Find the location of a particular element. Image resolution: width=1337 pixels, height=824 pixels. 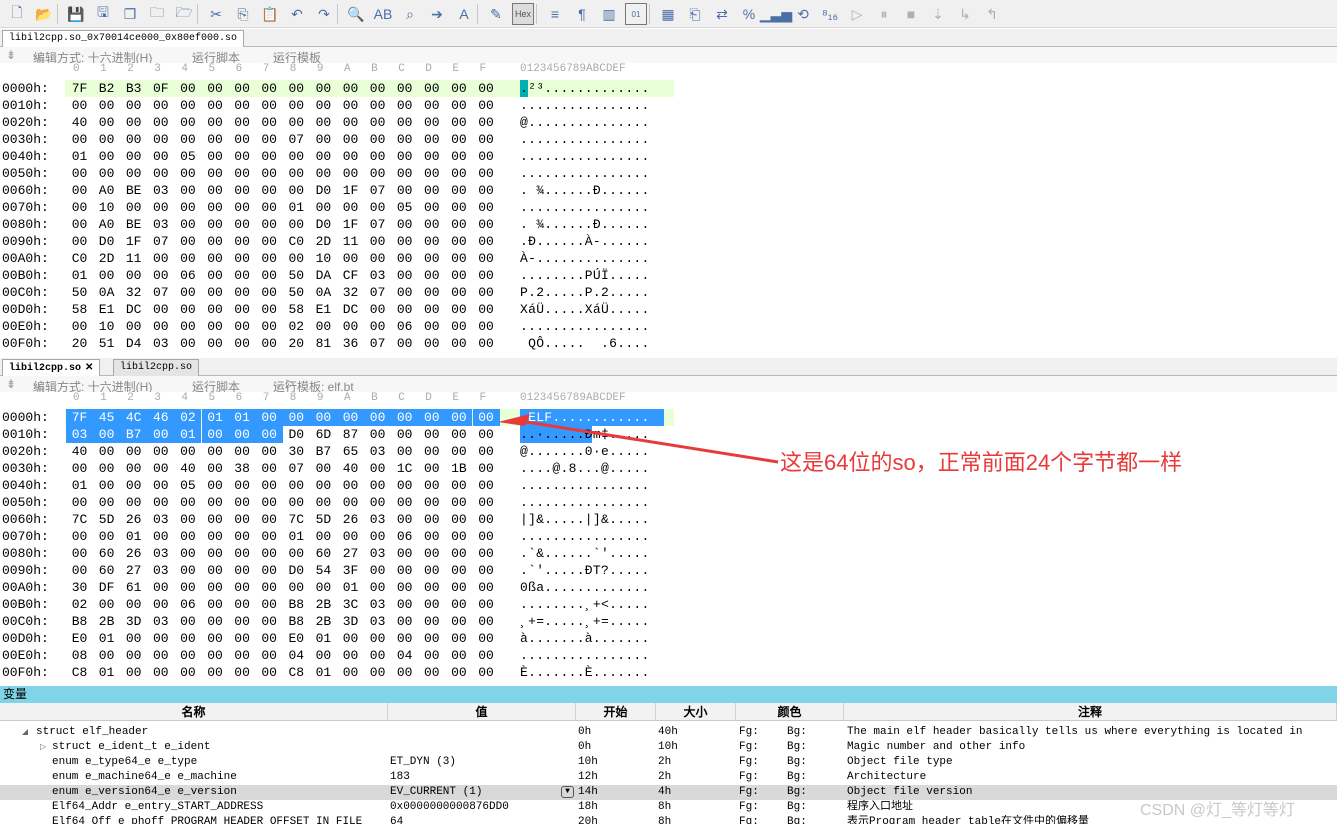

hex-byte: 87 is located at coordinates (350, 434).